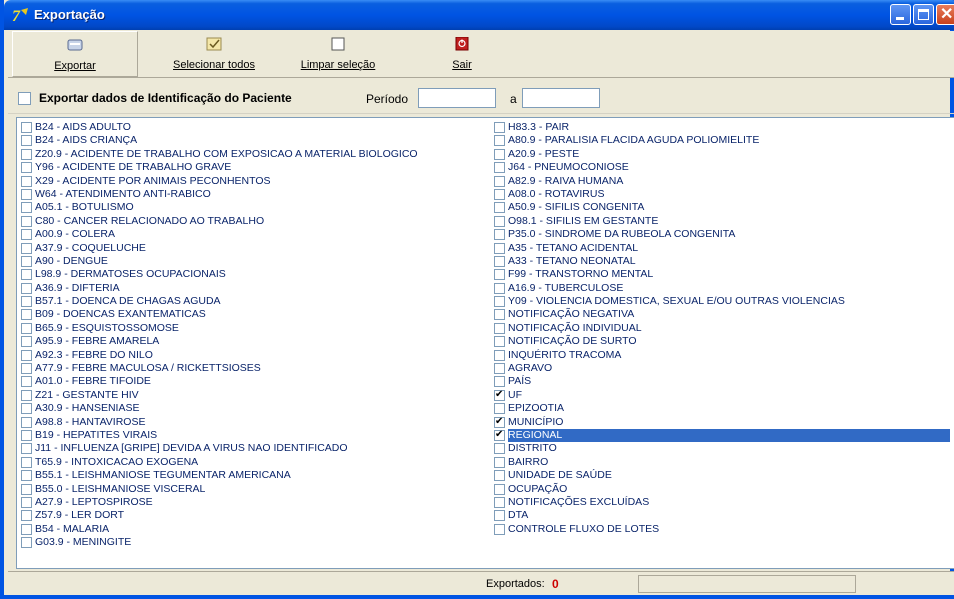 This screenshot has height=599, width=954. Describe the element at coordinates (214, 54) in the screenshot. I see `select-all-button: Selecionar todos` at that location.